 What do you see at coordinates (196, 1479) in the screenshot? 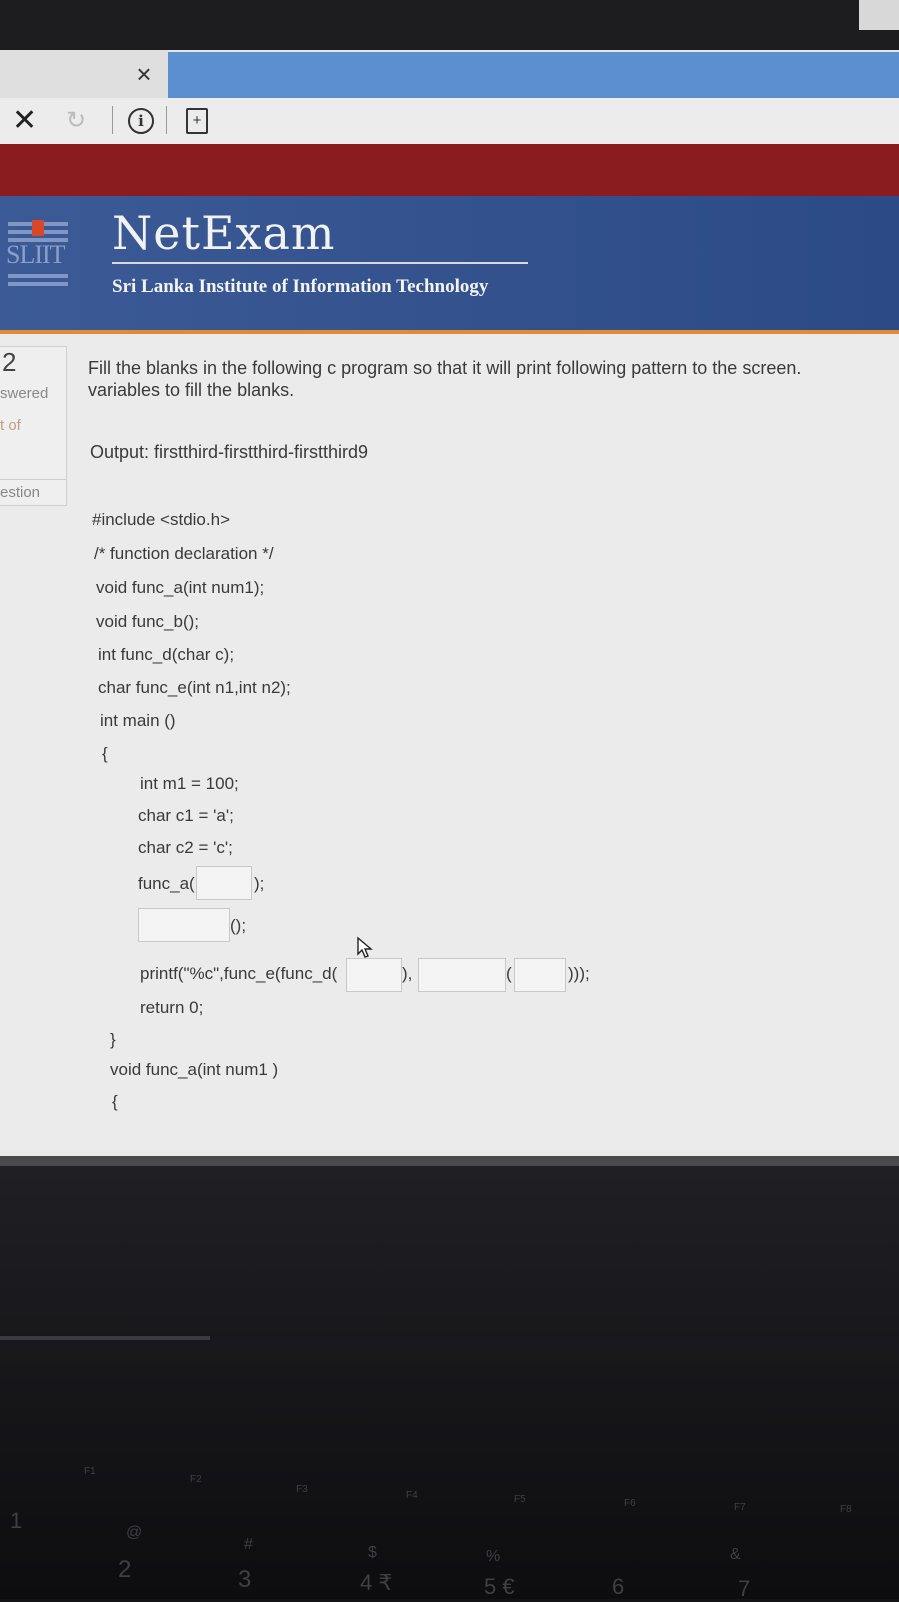
I see `key-f2: F2` at bounding box center [196, 1479].